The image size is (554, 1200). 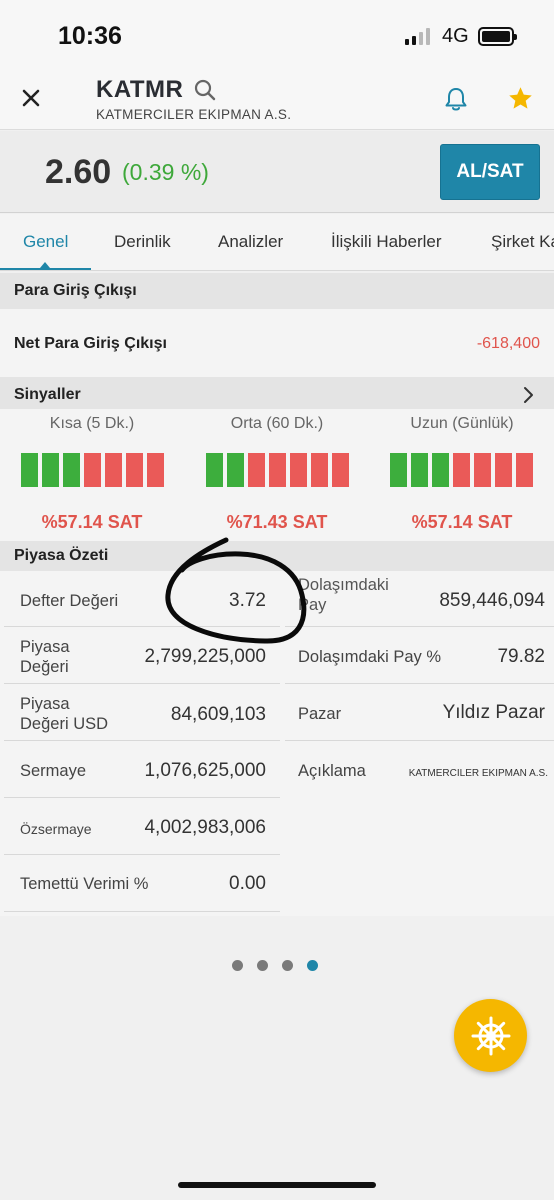 I want to click on chevron-right-icon, so click(x=528, y=395).